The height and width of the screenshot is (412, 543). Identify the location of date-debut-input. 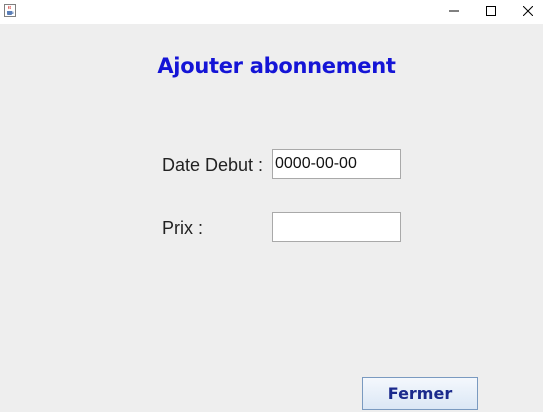
(336, 164).